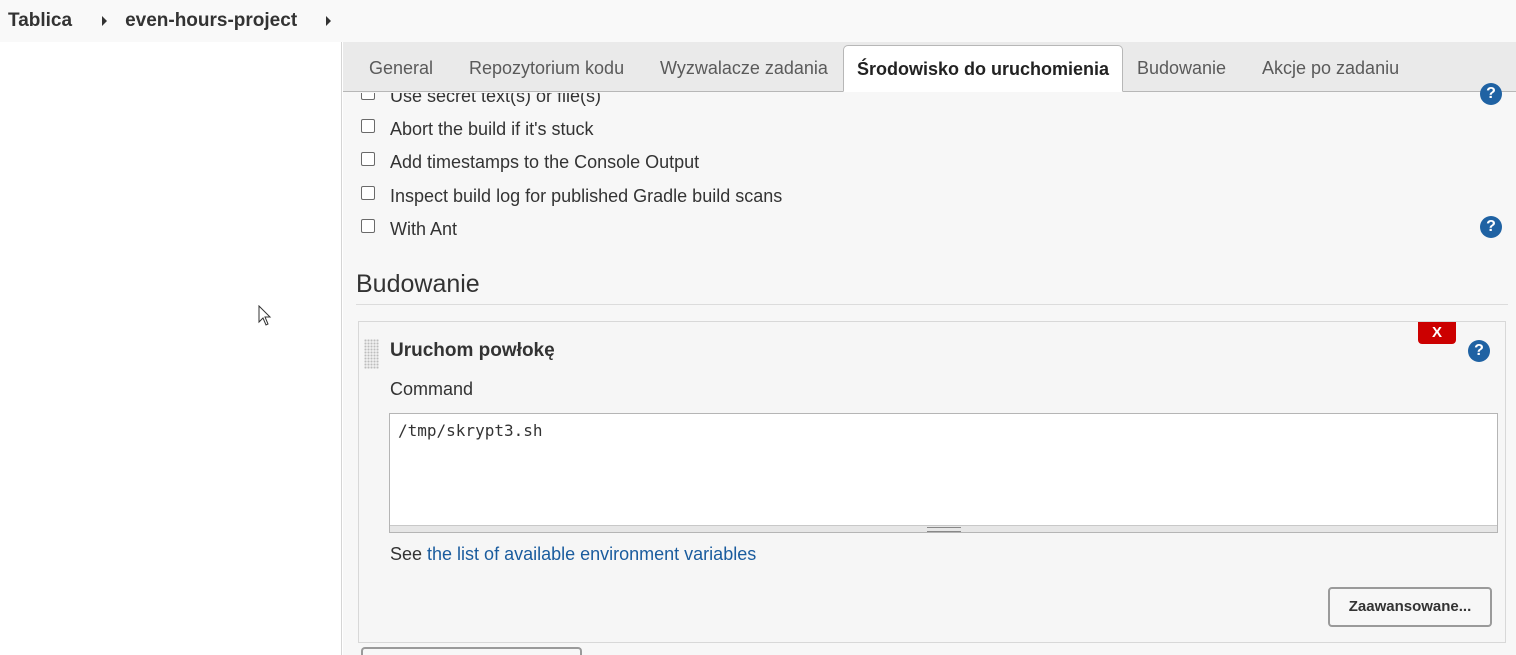  Describe the element at coordinates (744, 67) in the screenshot. I see `tab-build-triggers: Wyzwalacze zadania` at that location.